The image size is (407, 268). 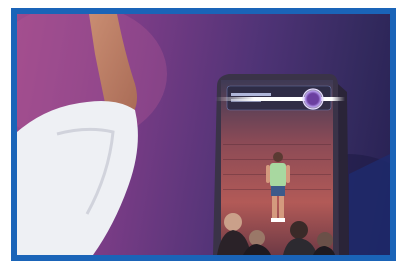 What do you see at coordinates (343, 169) in the screenshot?
I see `device-edge` at bounding box center [343, 169].